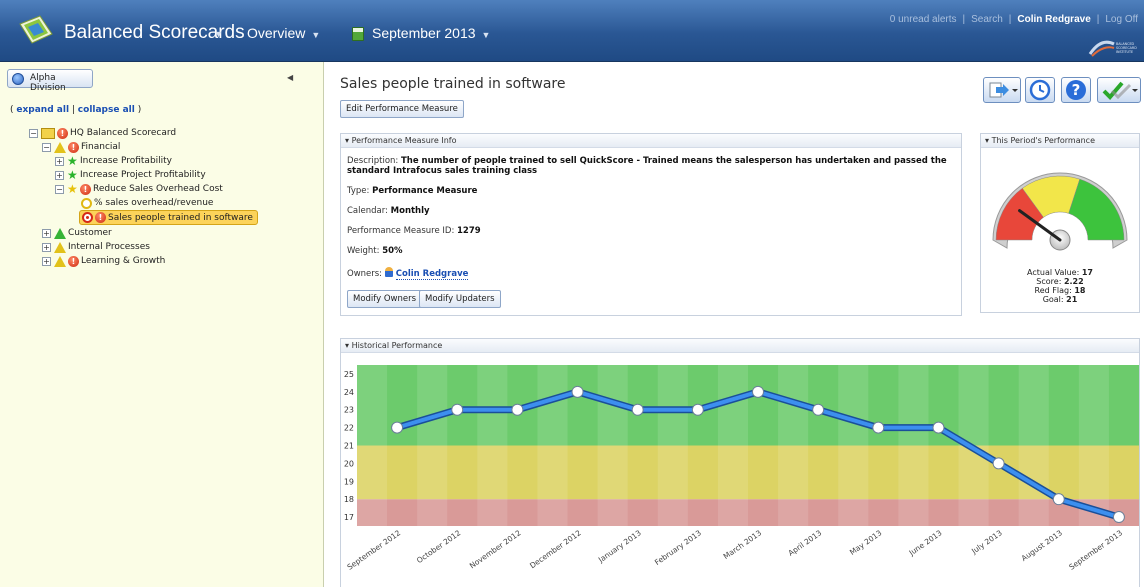 This screenshot has height=587, width=1144. Describe the element at coordinates (1002, 90) in the screenshot. I see `export-button` at that location.